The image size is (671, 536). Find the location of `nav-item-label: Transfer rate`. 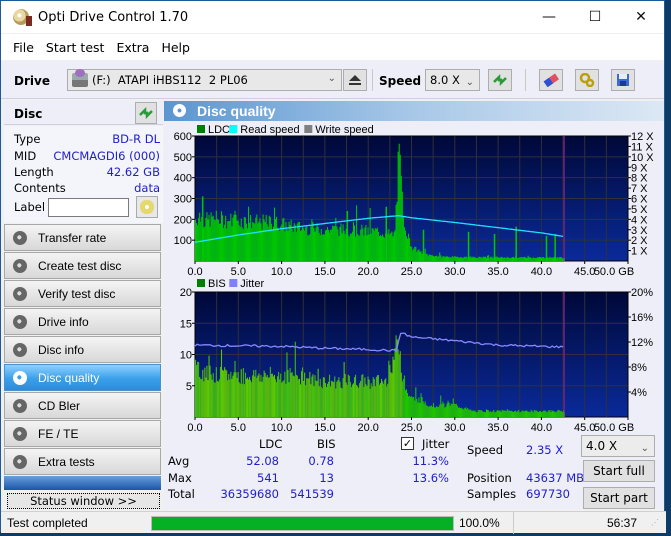

nav-item-label: Transfer rate is located at coordinates (72, 237).